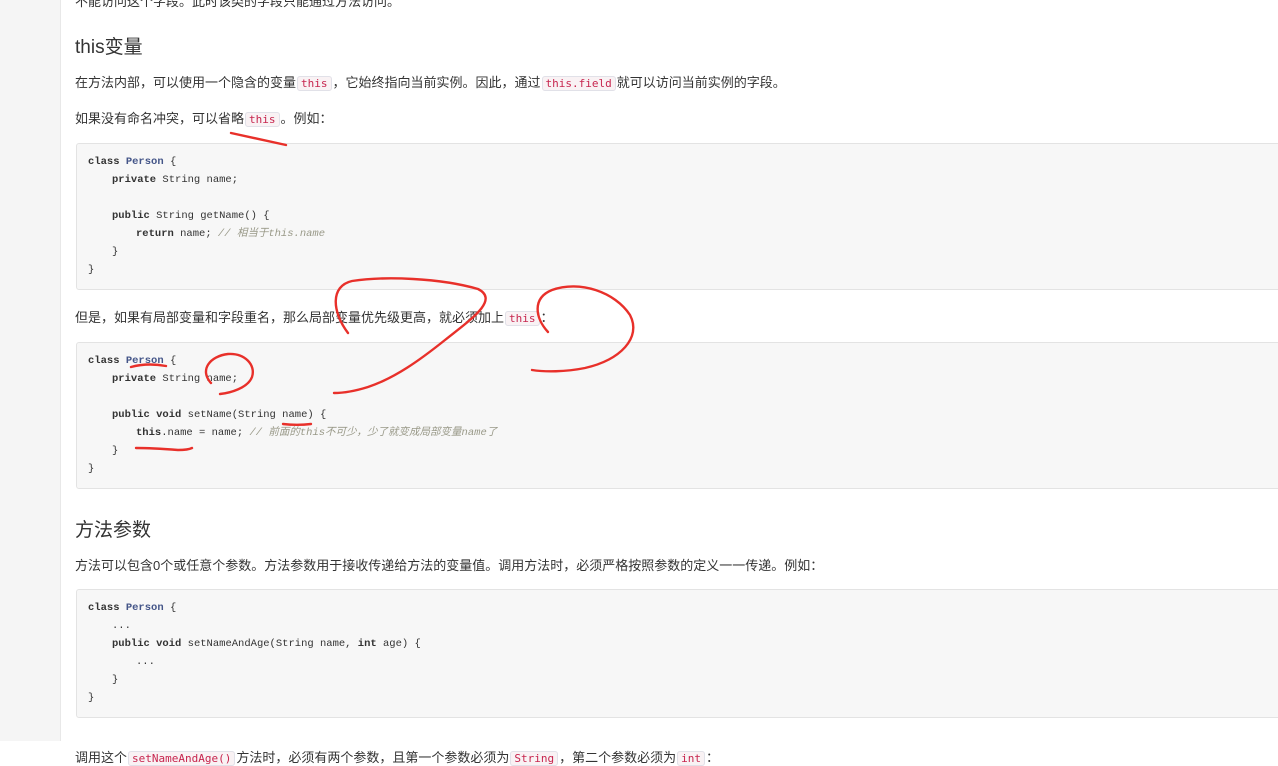 The width and height of the screenshot is (1278, 766). What do you see at coordinates (314, 318) in the screenshot?
I see `para-local-var-priority: 但是，如果有局部变量和字段重名，那么局部变量优先级更高，就必须加上 this：` at bounding box center [314, 318].